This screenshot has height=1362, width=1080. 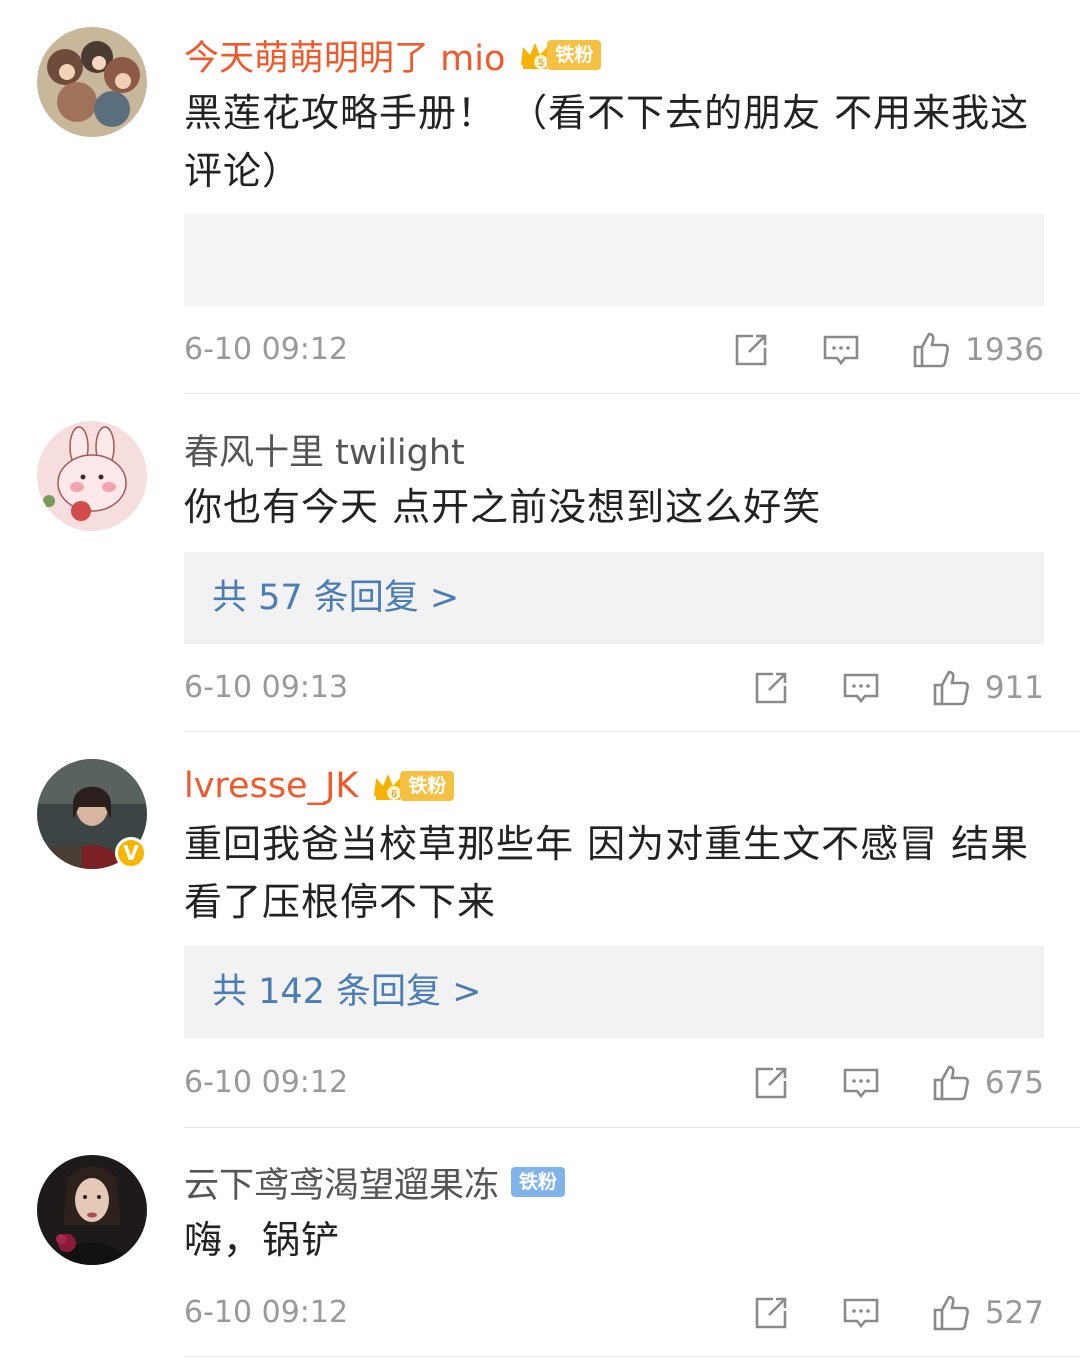 I want to click on image-placeholder, so click(x=614, y=260).